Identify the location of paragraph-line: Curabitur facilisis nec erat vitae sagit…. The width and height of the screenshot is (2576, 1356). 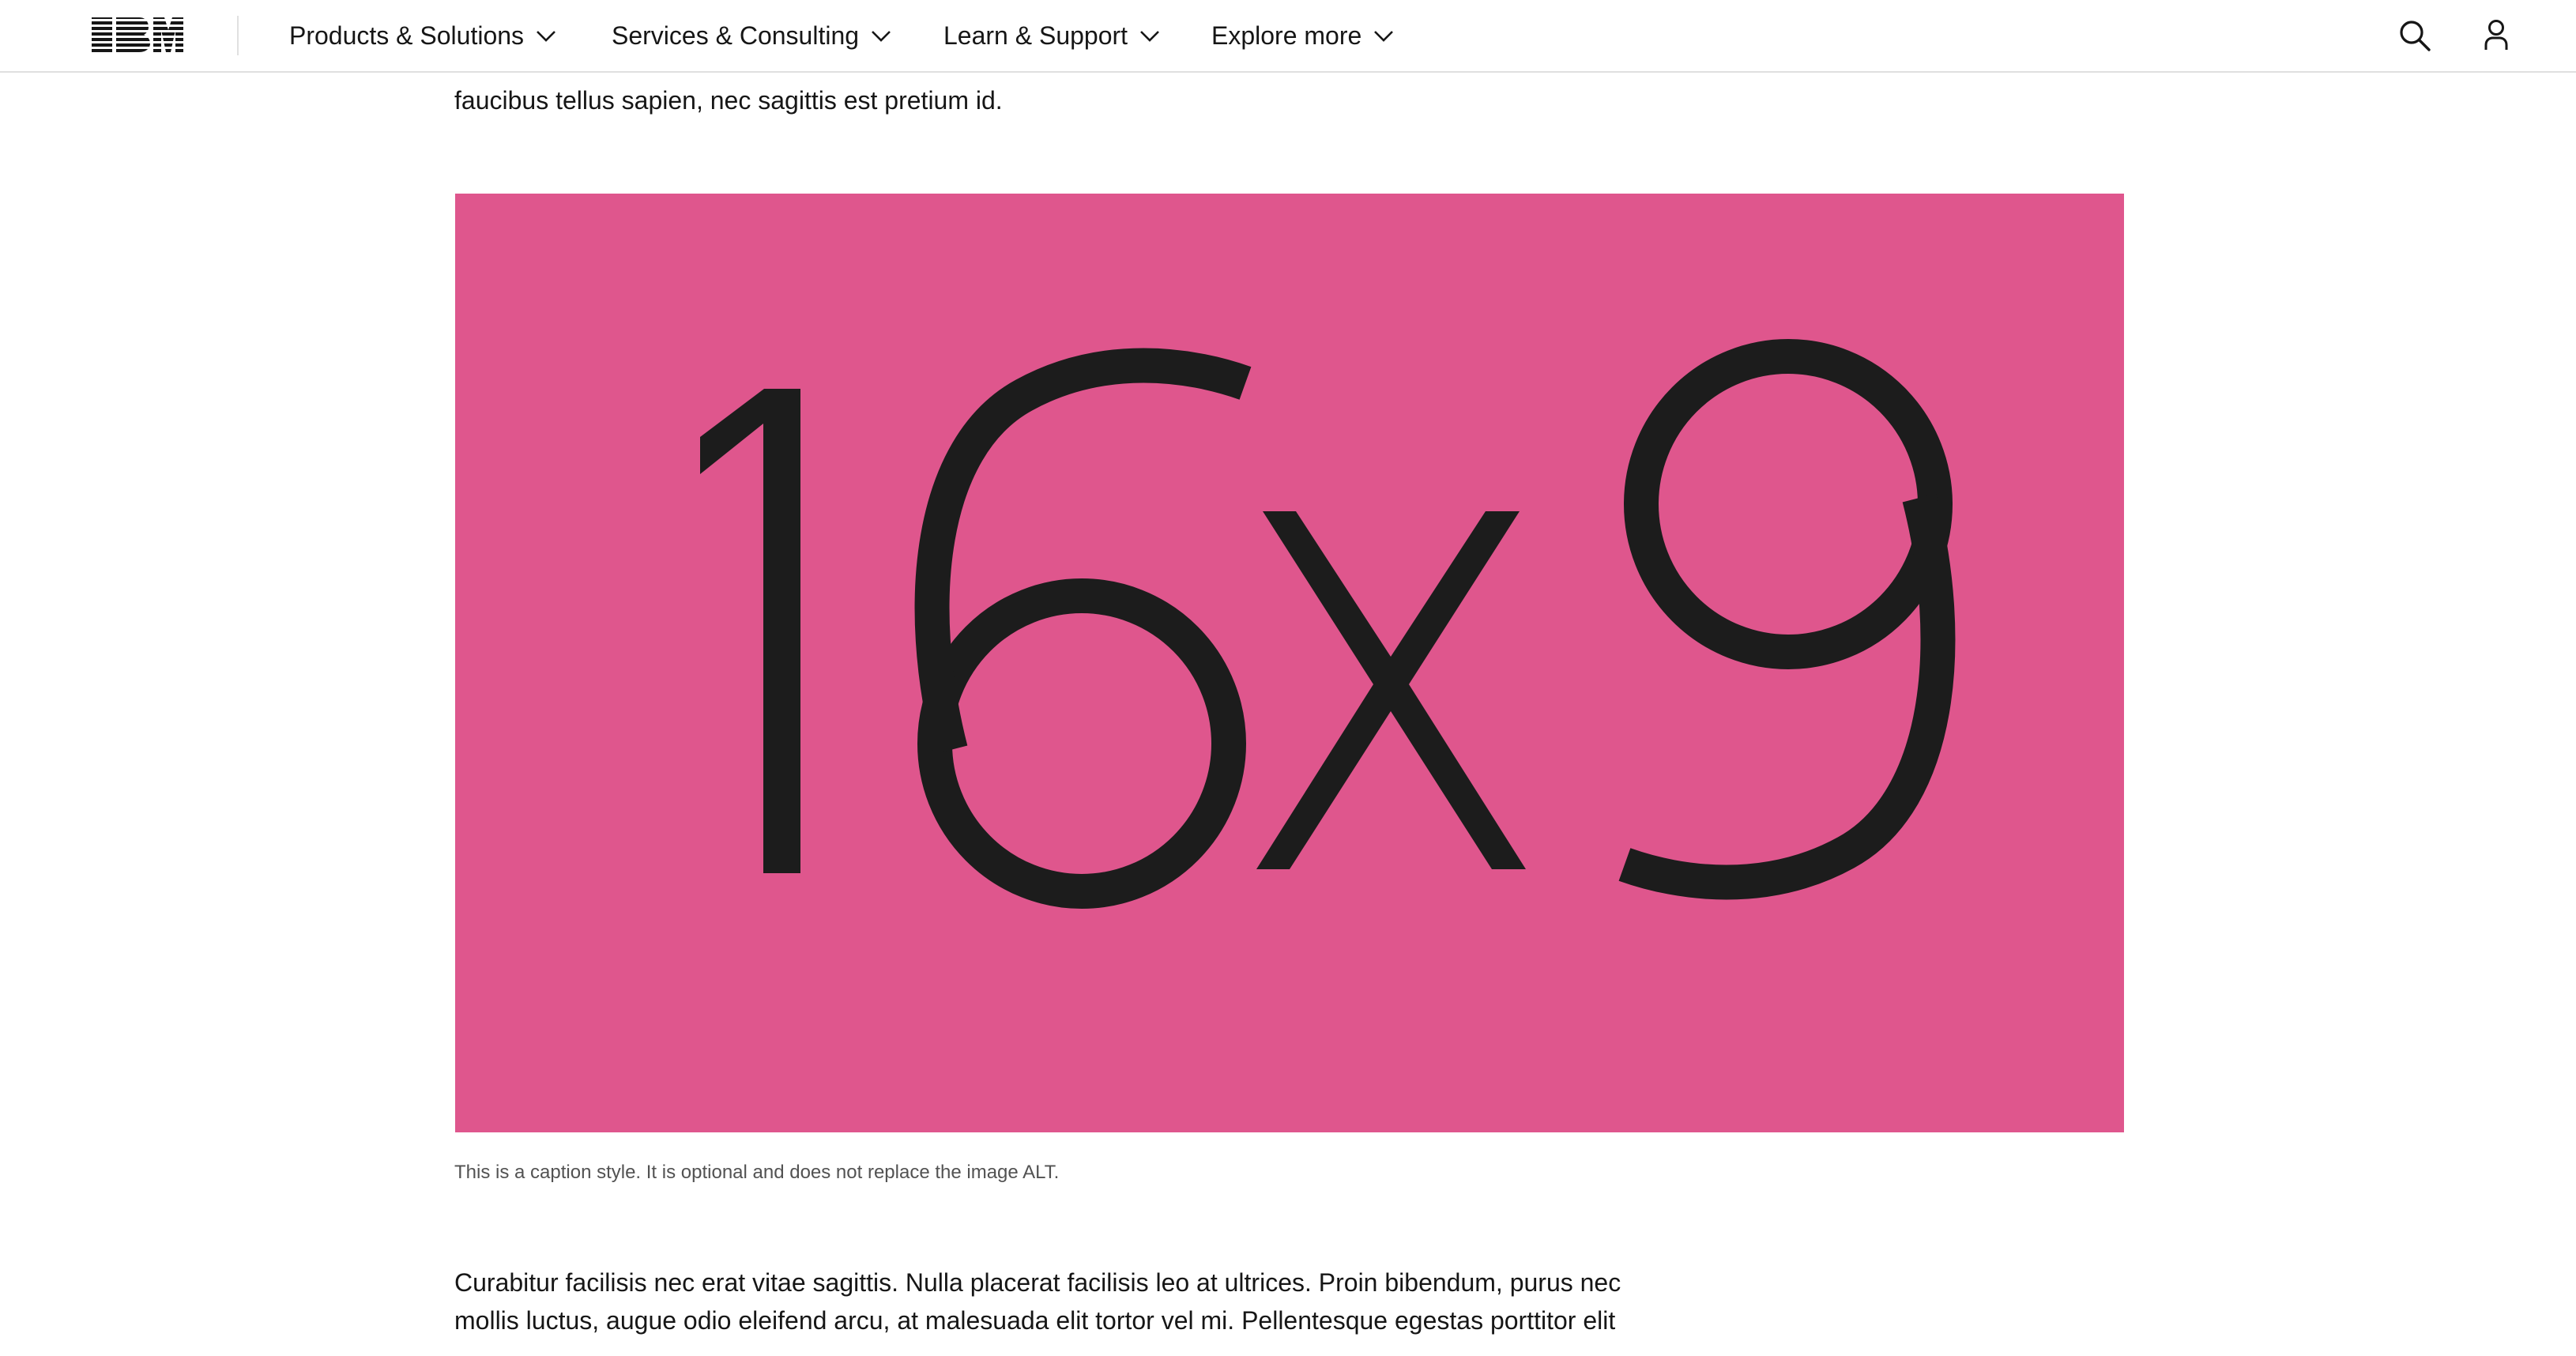
(1037, 1282).